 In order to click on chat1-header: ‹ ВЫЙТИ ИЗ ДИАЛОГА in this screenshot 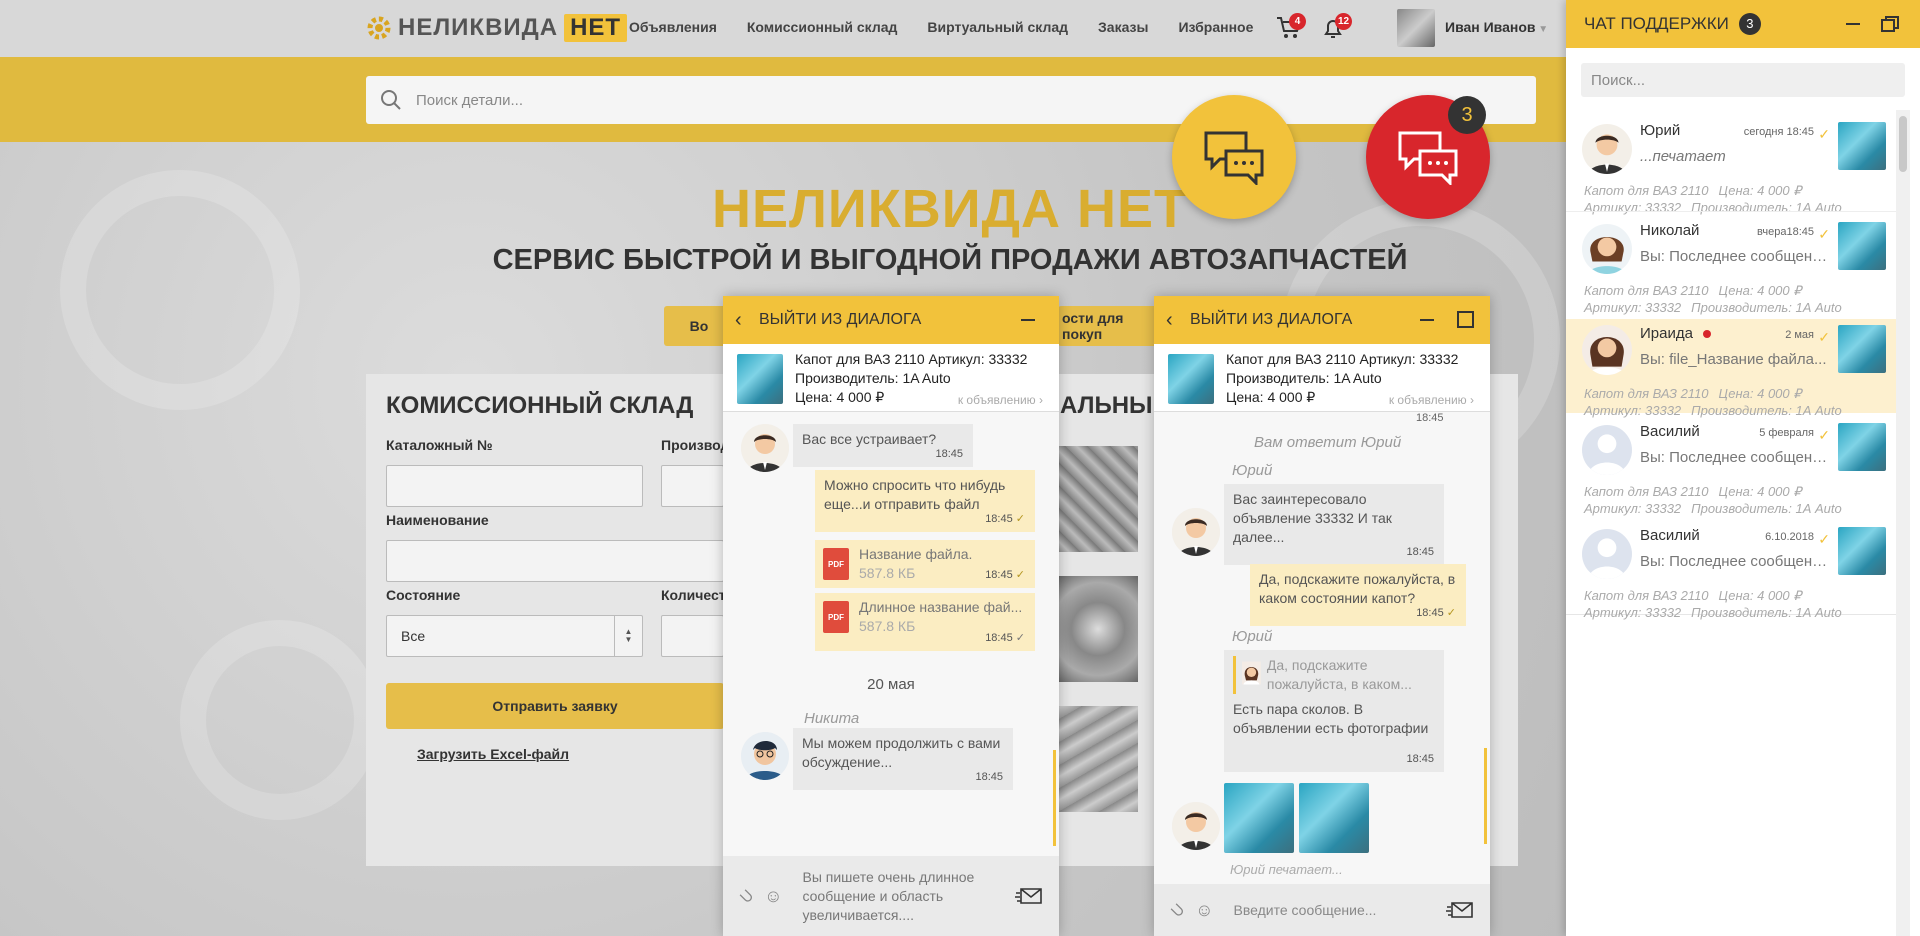, I will do `click(891, 320)`.